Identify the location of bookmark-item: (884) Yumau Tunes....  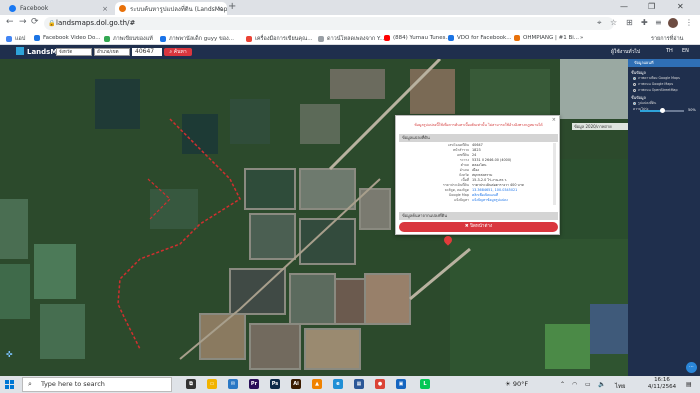
(417, 38).